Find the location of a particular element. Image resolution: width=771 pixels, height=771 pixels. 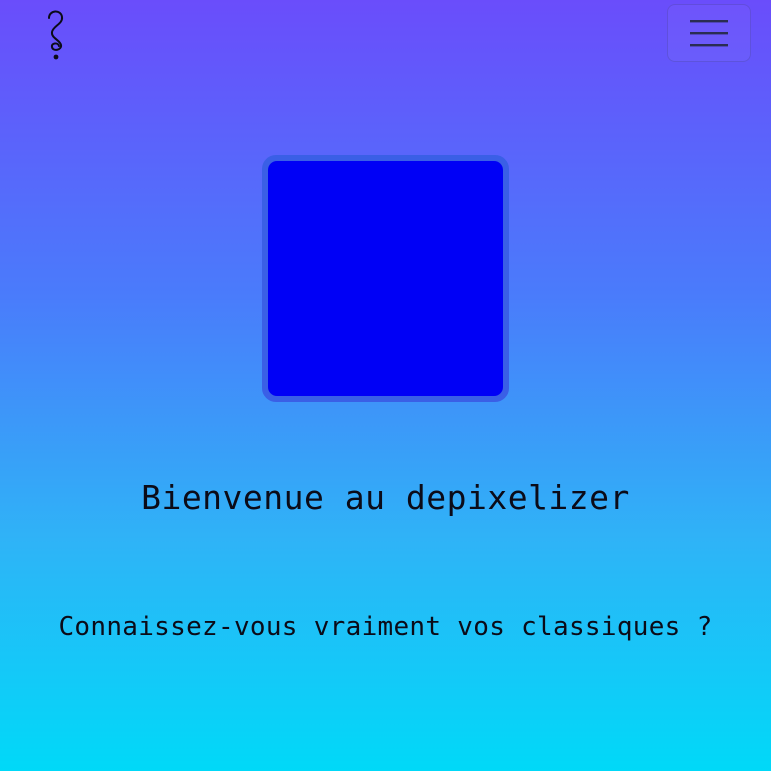

menu-toggle-button is located at coordinates (709, 33).